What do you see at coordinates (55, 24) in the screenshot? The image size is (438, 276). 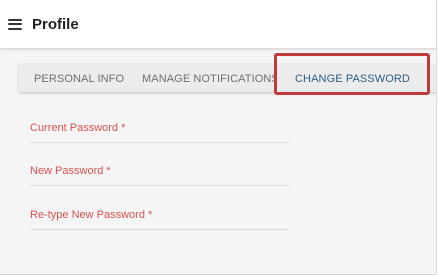 I see `page-title: Profile` at bounding box center [55, 24].